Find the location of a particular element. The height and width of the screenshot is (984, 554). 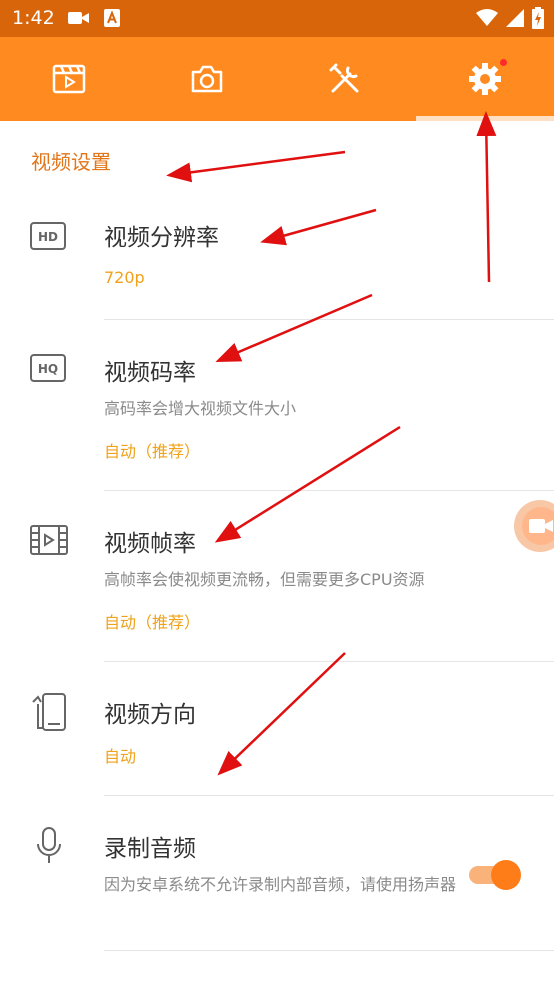

tab-video-list is located at coordinates (69, 79).